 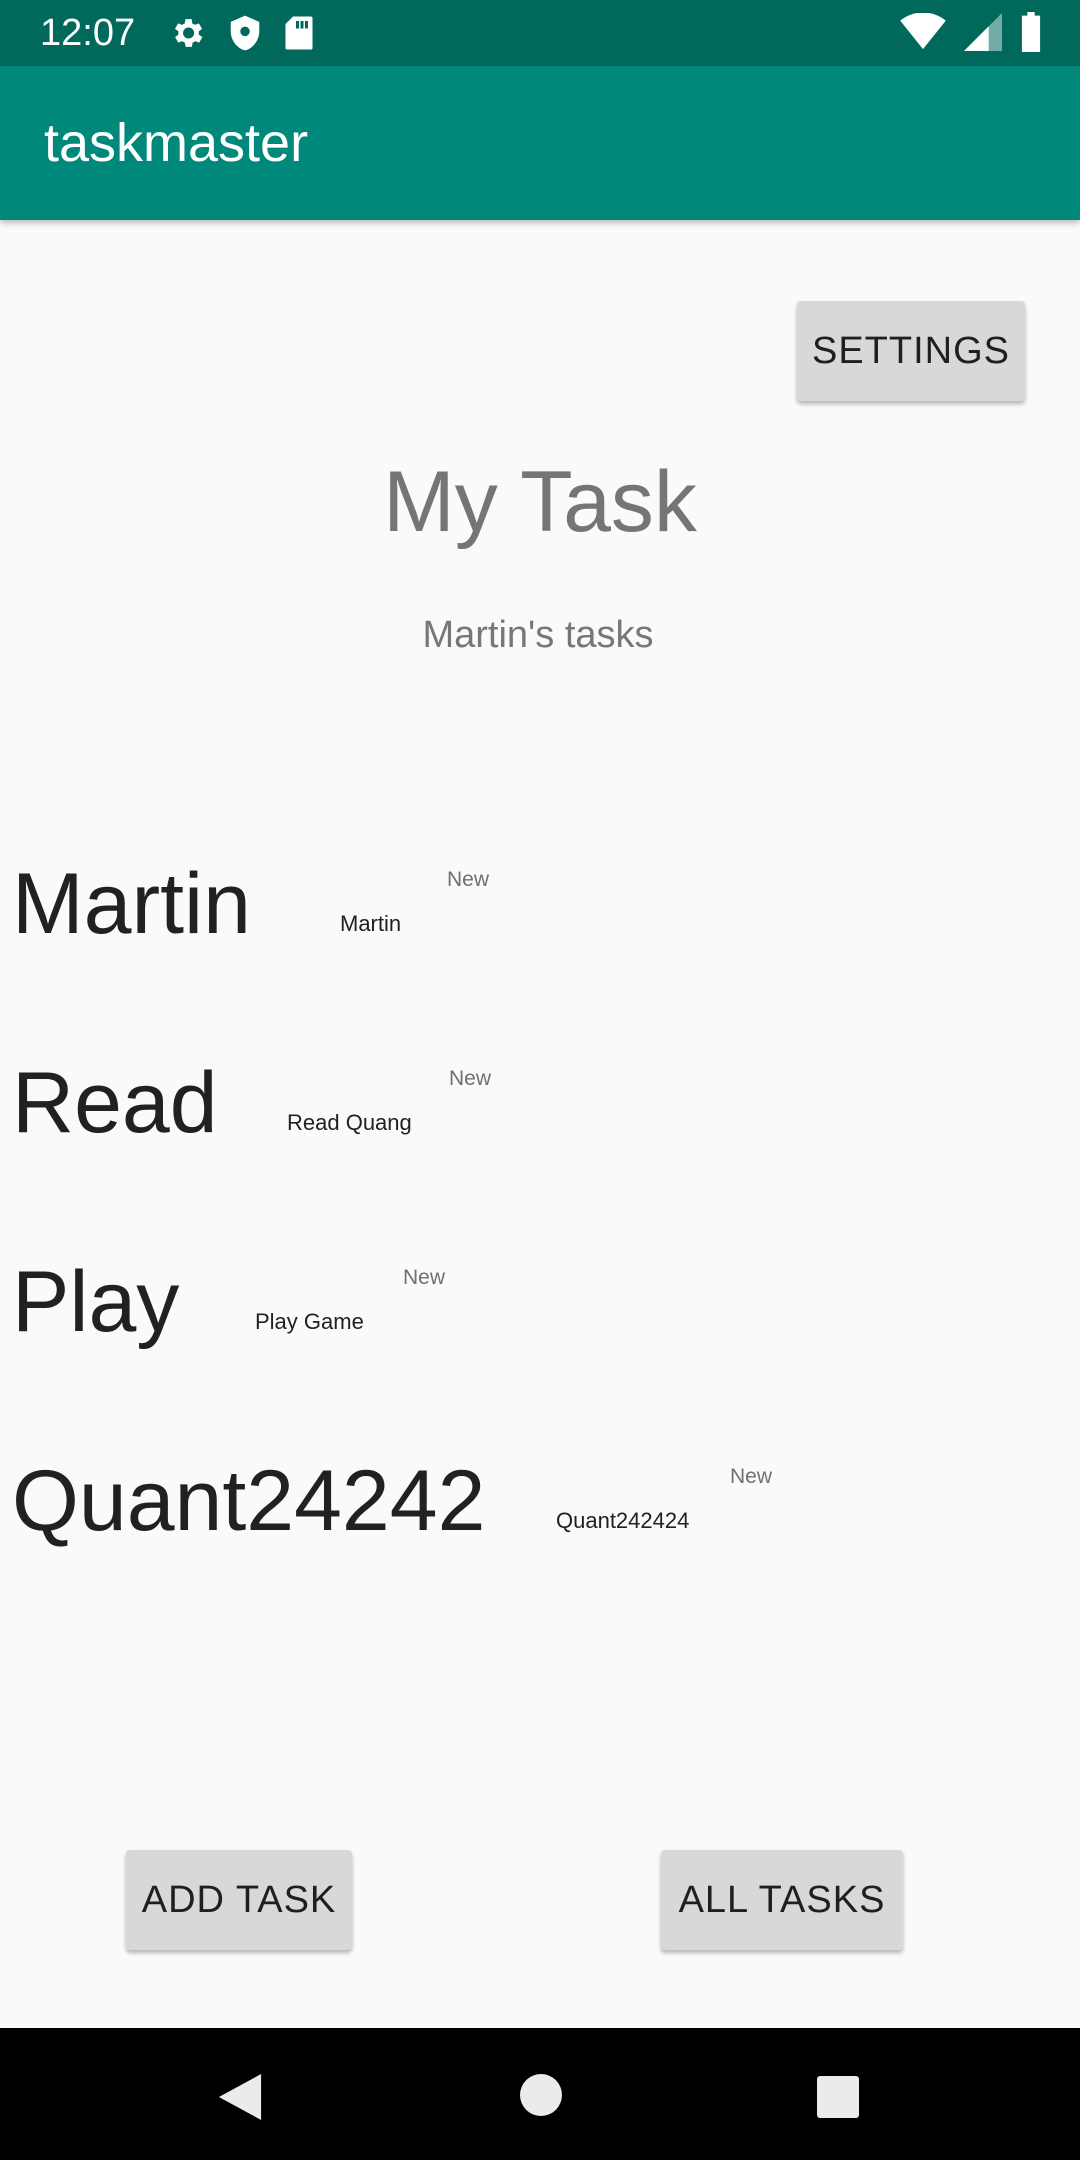 What do you see at coordinates (540, 502) in the screenshot?
I see `page-title: My Task` at bounding box center [540, 502].